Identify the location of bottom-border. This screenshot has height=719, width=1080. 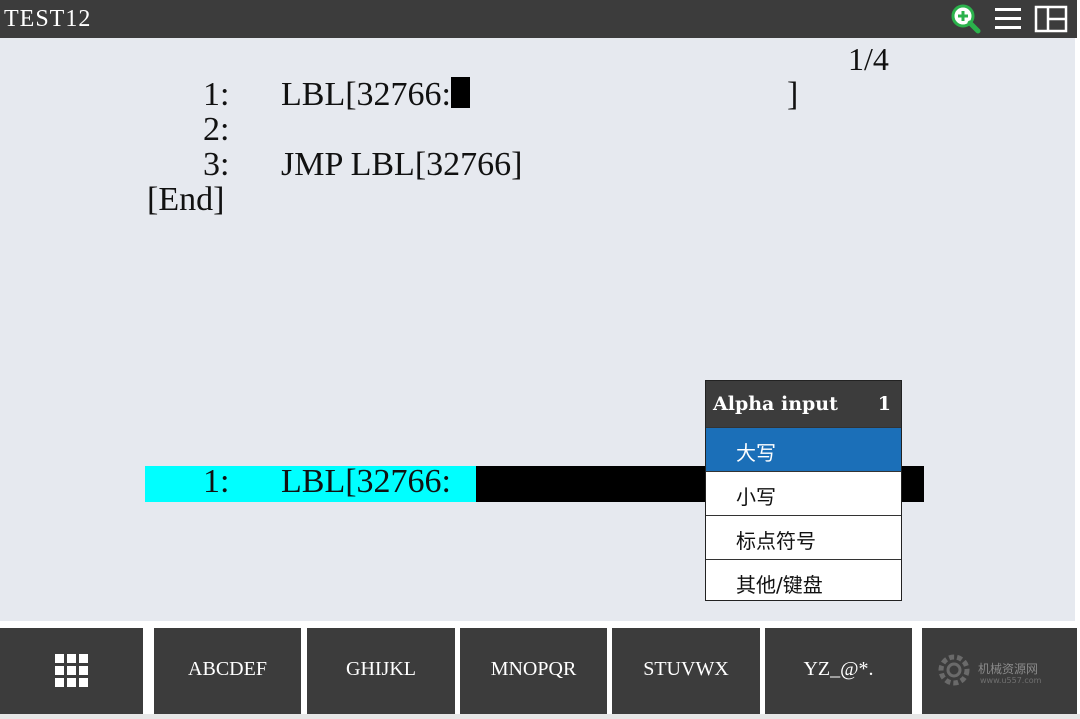
(540, 716).